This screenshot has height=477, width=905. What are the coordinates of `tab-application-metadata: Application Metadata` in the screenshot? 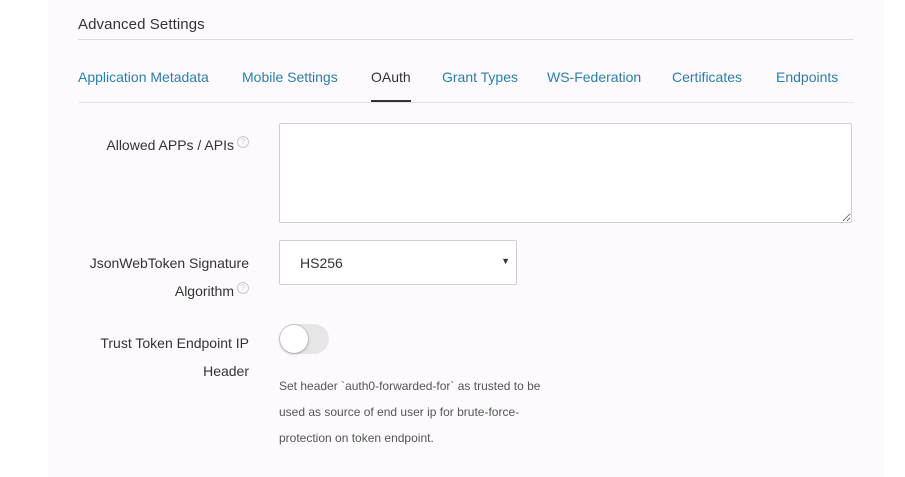 It's located at (143, 77).